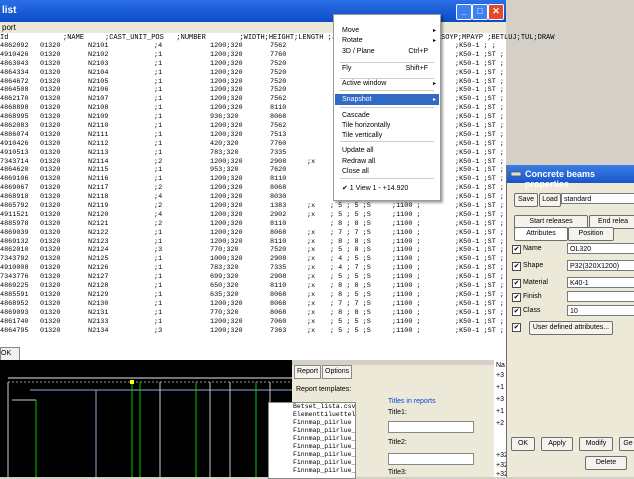  I want to click on name-checkbox: ✔, so click(516, 249).